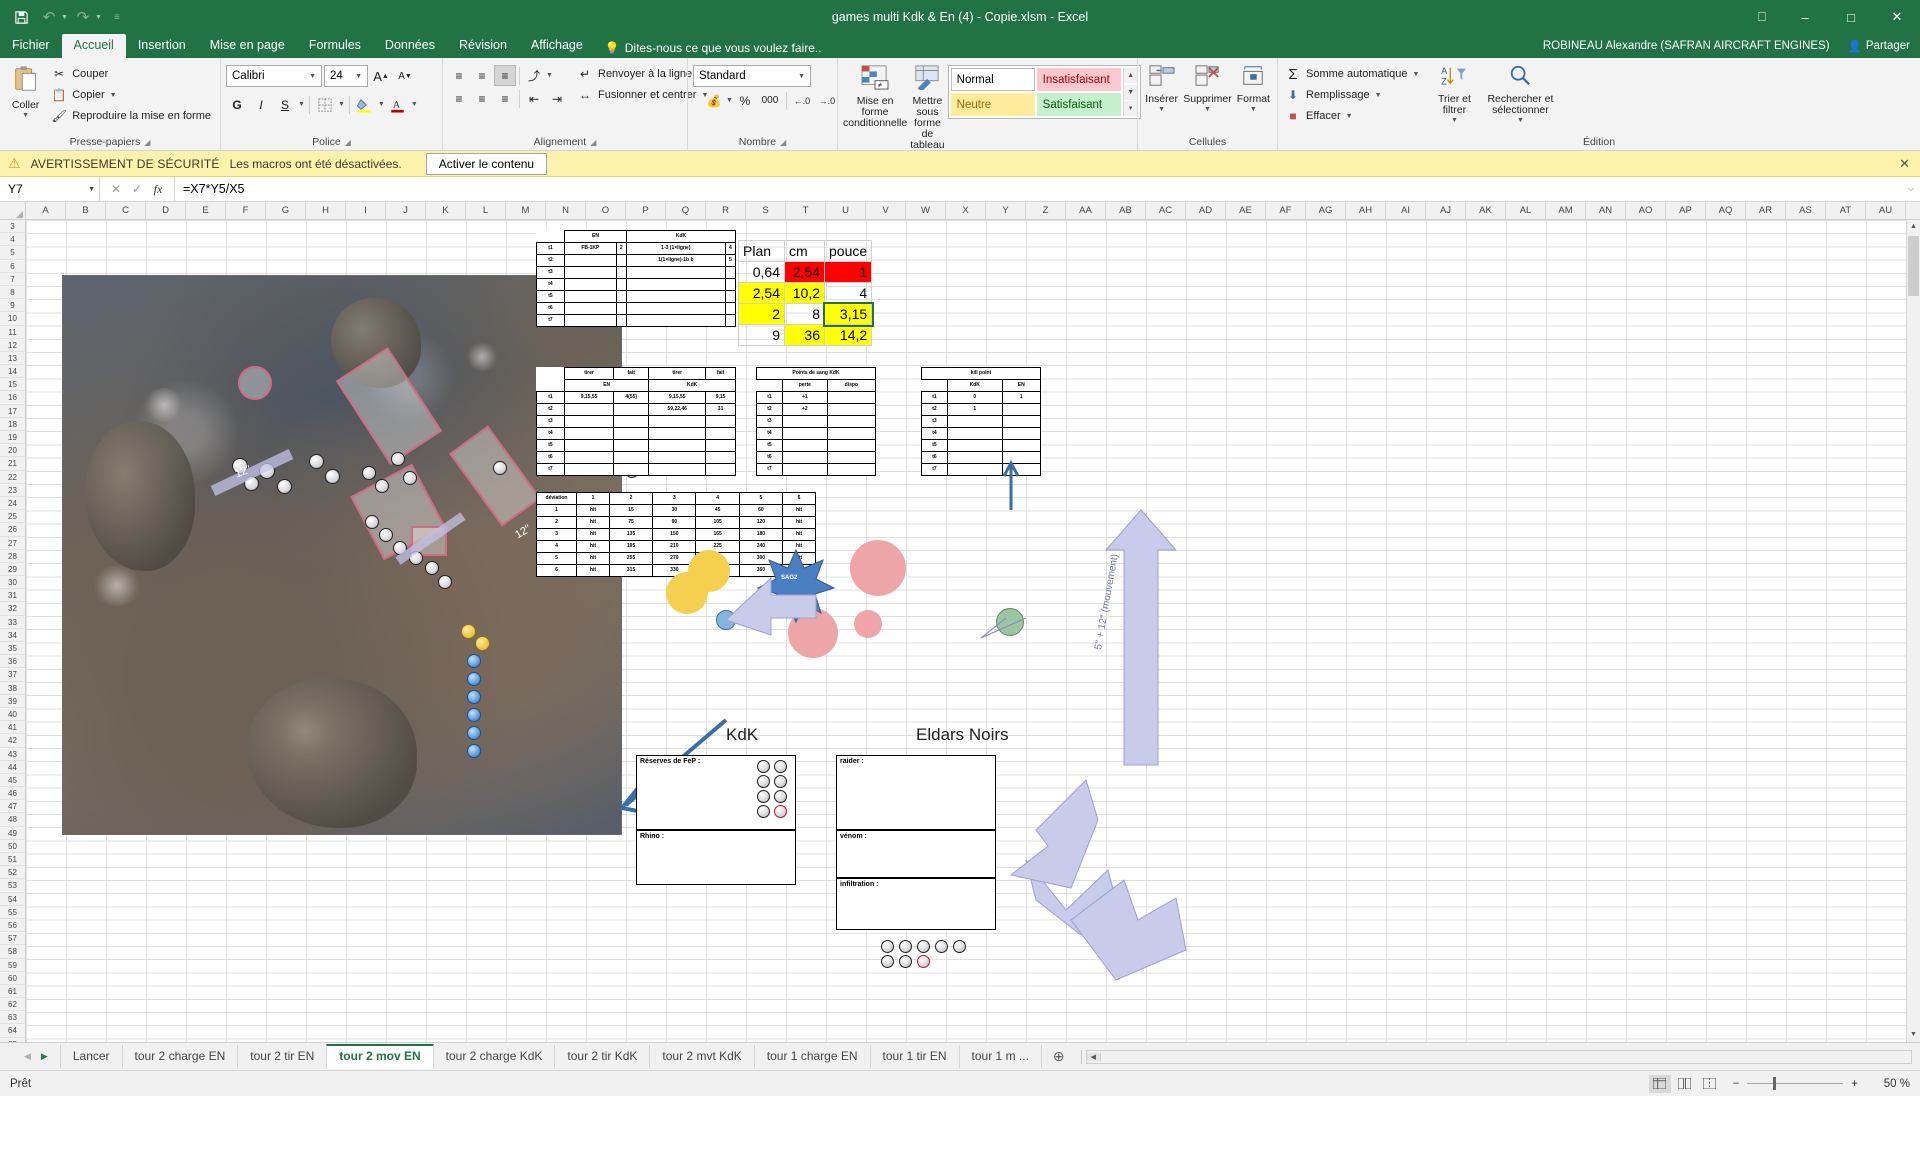 The image size is (1920, 1158). Describe the element at coordinates (916, 904) in the screenshot. I see `infiltration-box: infiltration :` at that location.